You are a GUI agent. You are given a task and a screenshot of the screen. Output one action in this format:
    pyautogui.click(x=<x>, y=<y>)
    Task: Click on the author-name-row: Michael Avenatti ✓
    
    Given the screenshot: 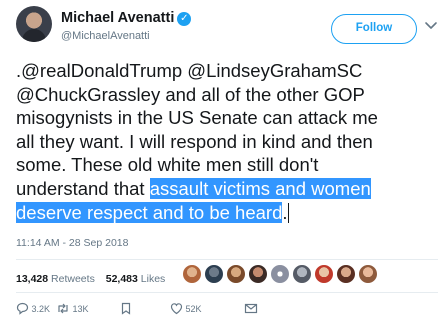 What is the action you would take?
    pyautogui.click(x=126, y=18)
    